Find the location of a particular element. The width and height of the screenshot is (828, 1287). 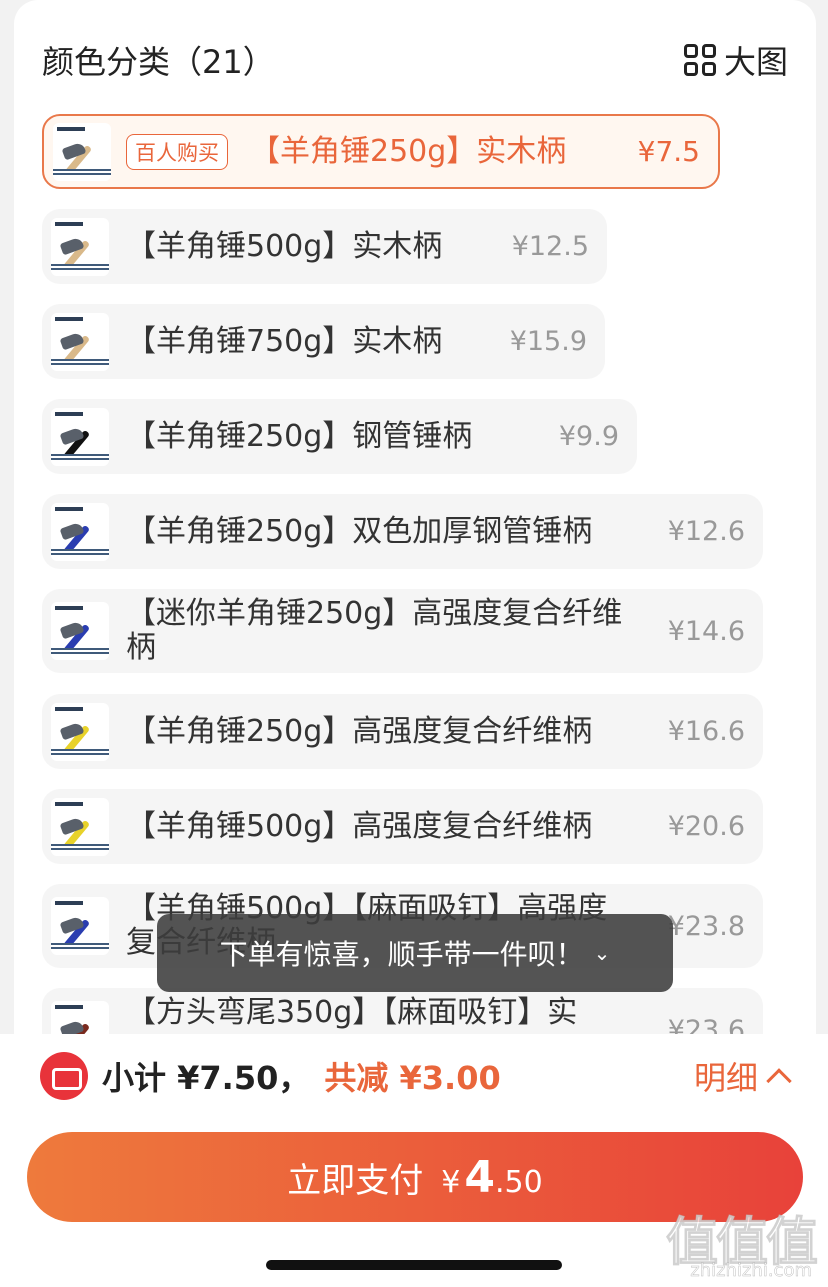

toast-text: 下单有惊喜，顺手带一件呗！ is located at coordinates (401, 954).